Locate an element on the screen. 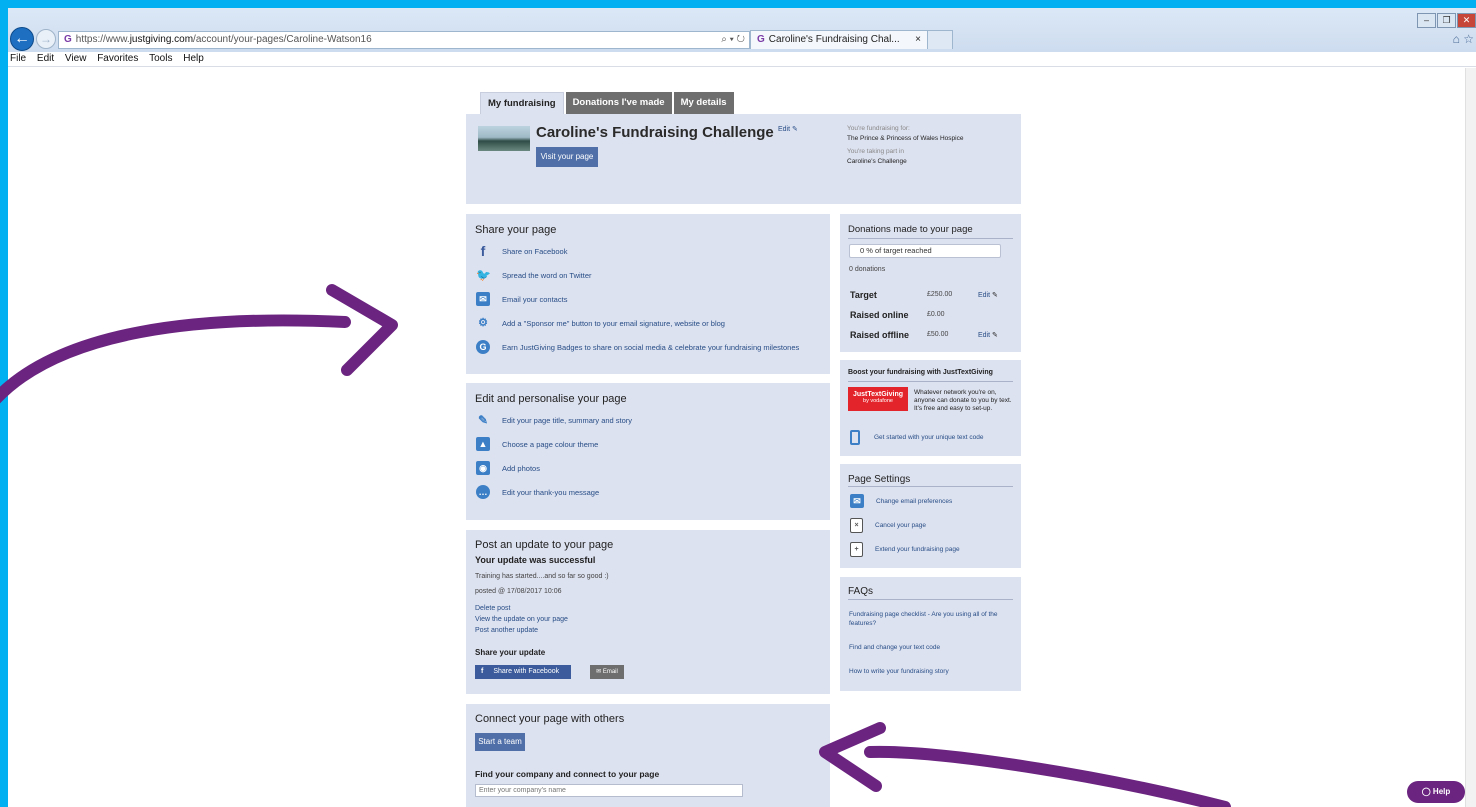  left-arrow-shaft is located at coordinates (175, 359).